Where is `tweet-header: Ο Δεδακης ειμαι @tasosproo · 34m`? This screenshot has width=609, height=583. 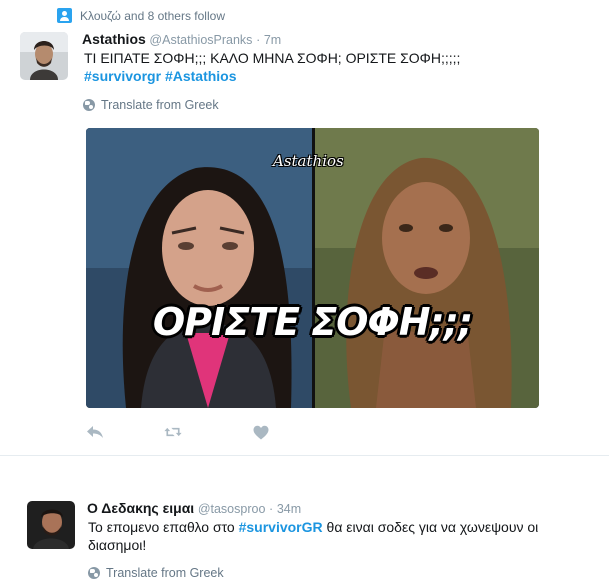
tweet-header: Ο Δεδακης ειμαι @tasosproo · 34m is located at coordinates (194, 508).